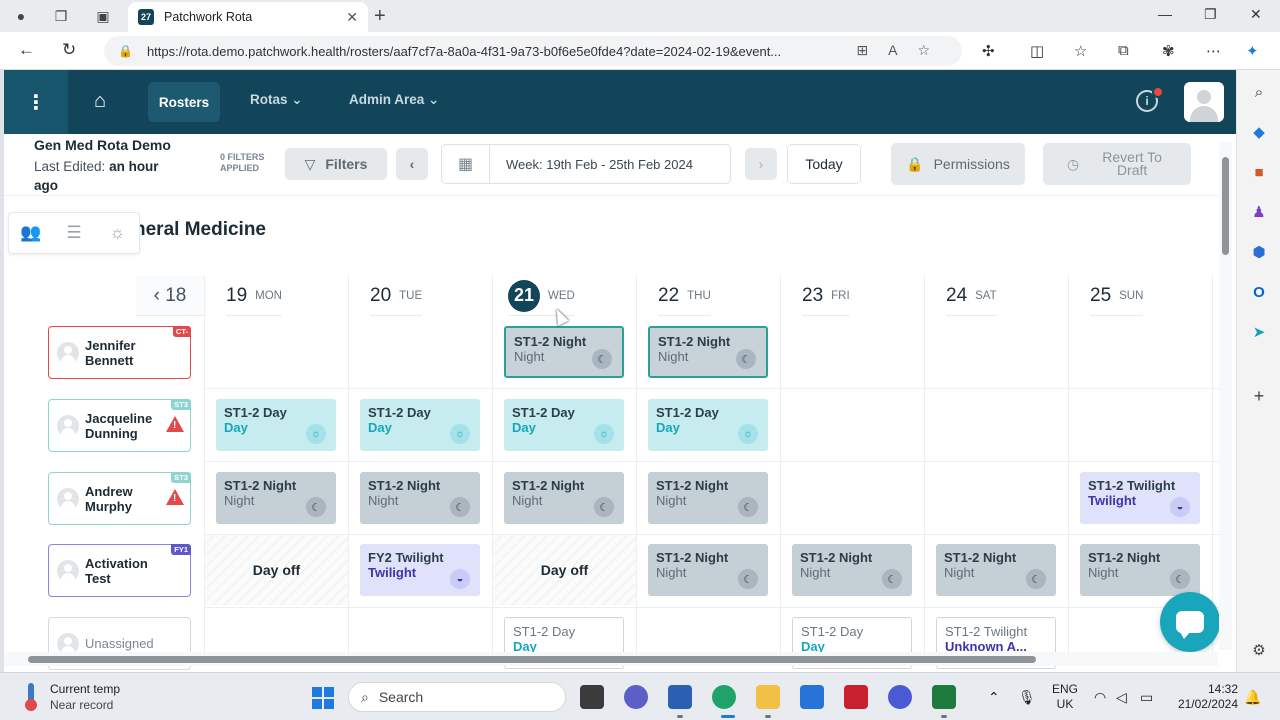  What do you see at coordinates (761, 164) in the screenshot?
I see `next-week-button: ›` at bounding box center [761, 164].